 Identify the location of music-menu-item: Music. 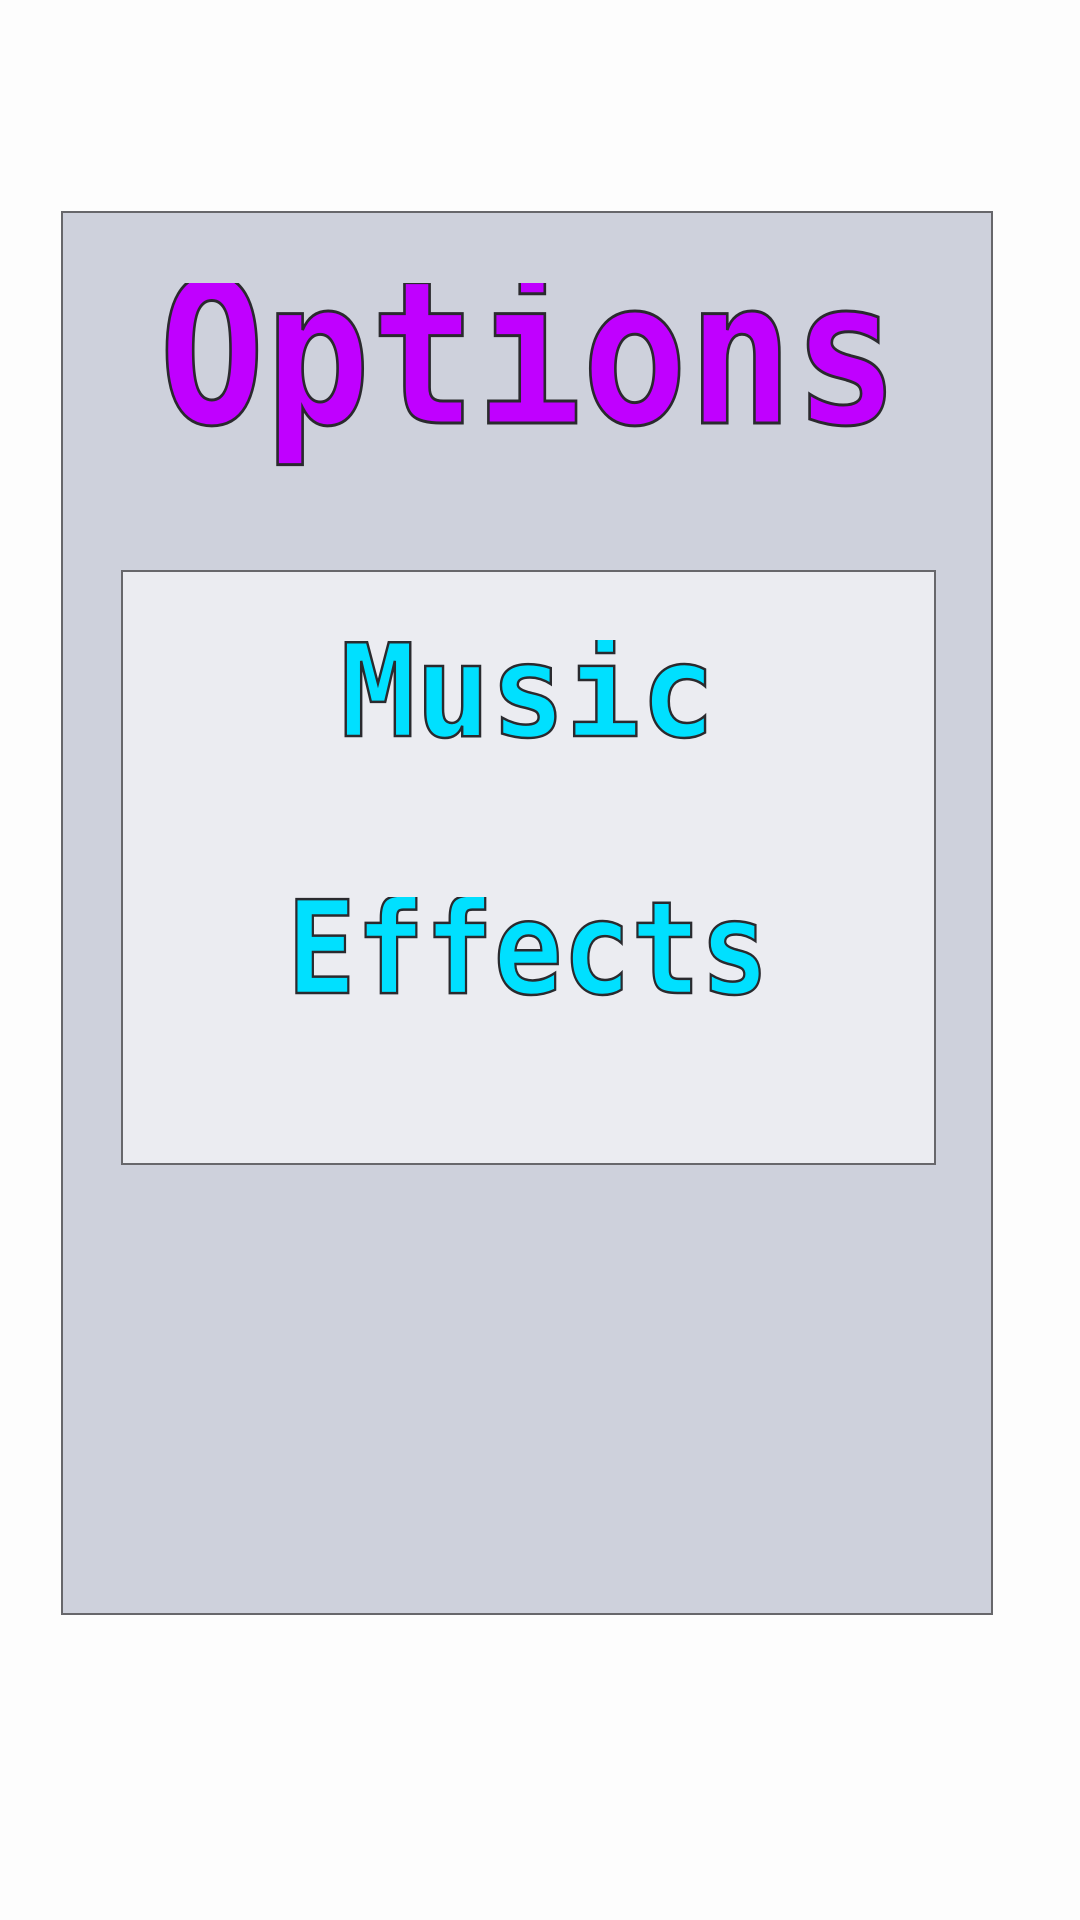
(528, 695).